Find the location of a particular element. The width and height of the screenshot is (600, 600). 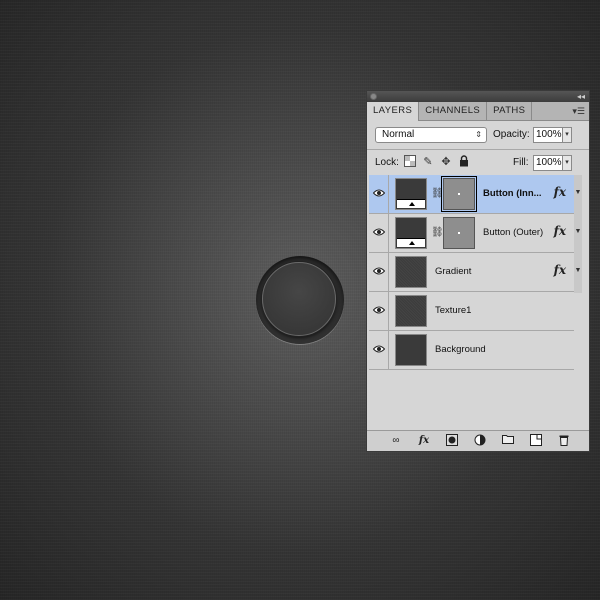

fx-expand-column: ▼ ▼ ▼ is located at coordinates (578, 234).